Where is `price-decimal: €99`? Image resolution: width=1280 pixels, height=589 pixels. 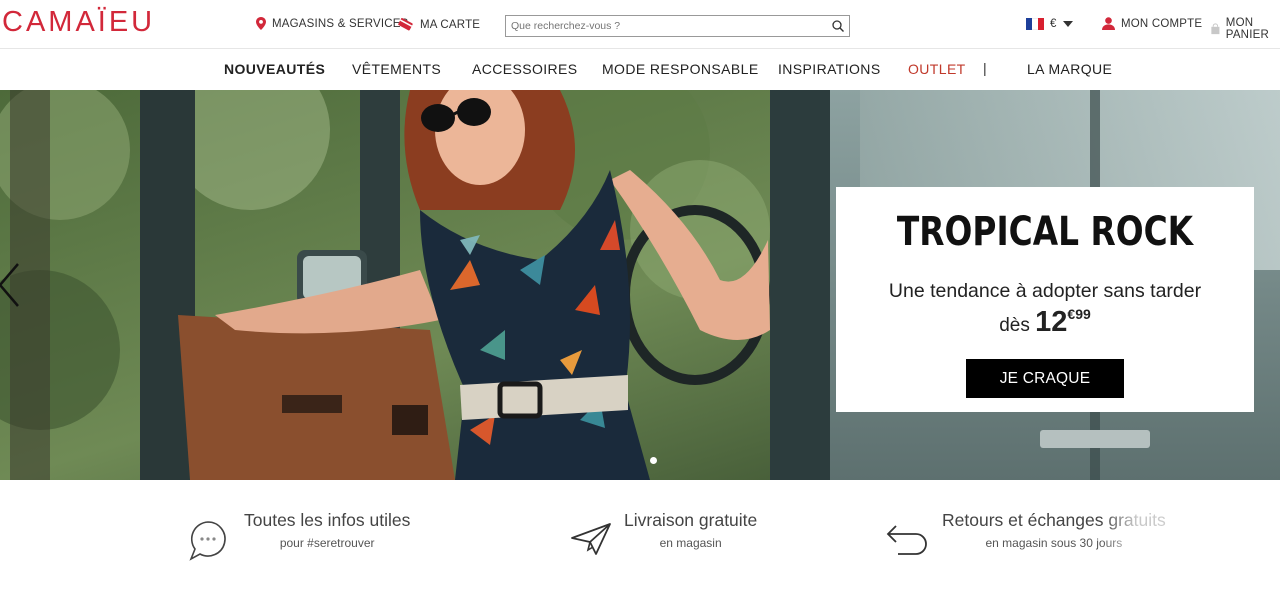
price-decimal: €99 is located at coordinates (1079, 314).